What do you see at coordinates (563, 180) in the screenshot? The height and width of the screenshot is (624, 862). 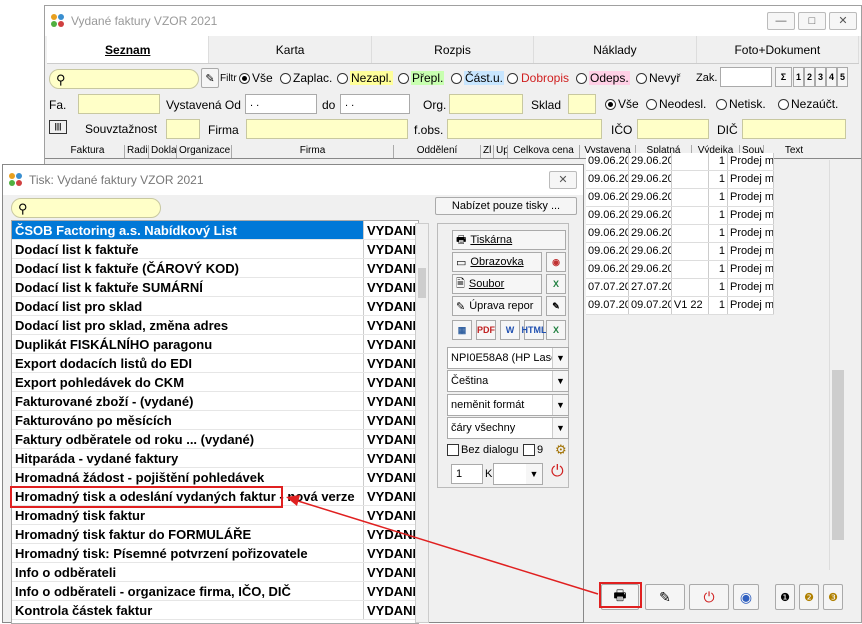 I see `print-close-button: ✕` at bounding box center [563, 180].